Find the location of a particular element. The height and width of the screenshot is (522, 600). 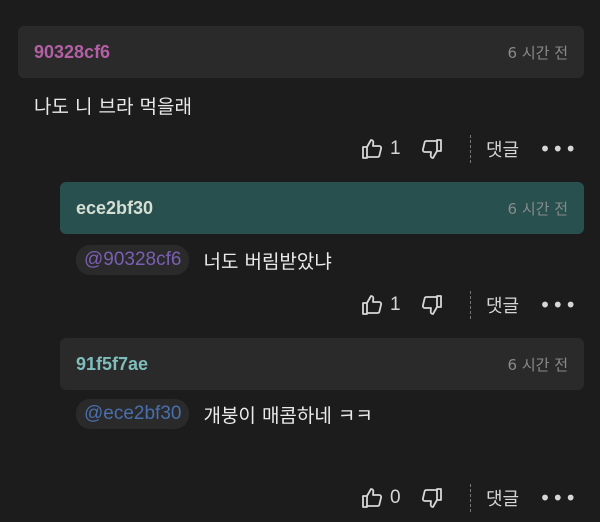

comment-actions: 0 댓글 ••• is located at coordinates (468, 498).